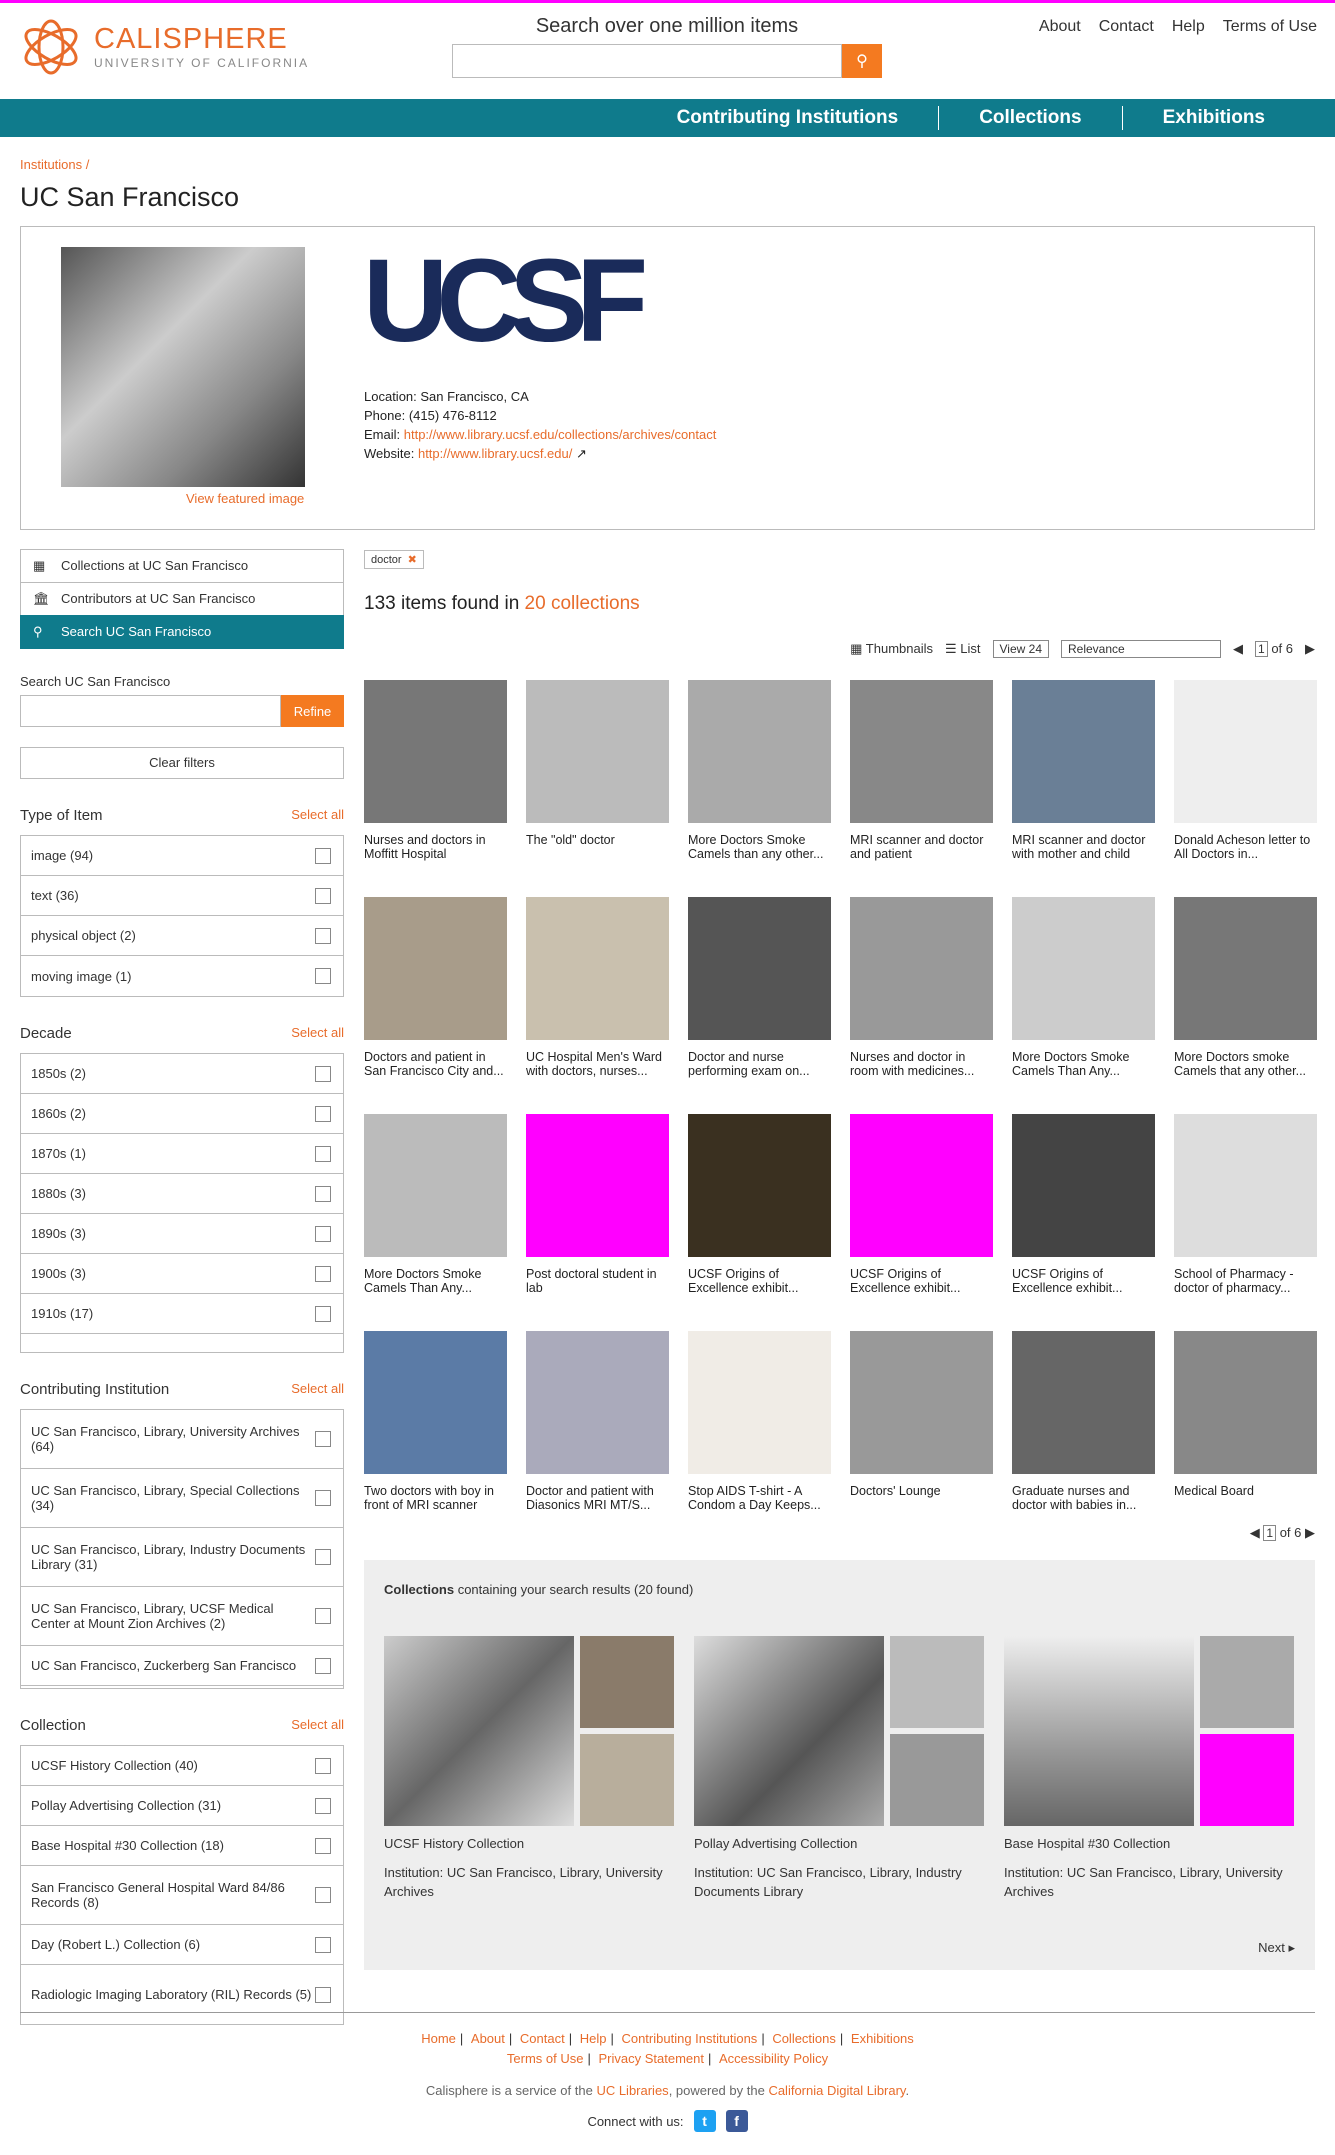 The image size is (1335, 2155). What do you see at coordinates (182, 1194) in the screenshot?
I see `facet-item: 1880s (3)` at bounding box center [182, 1194].